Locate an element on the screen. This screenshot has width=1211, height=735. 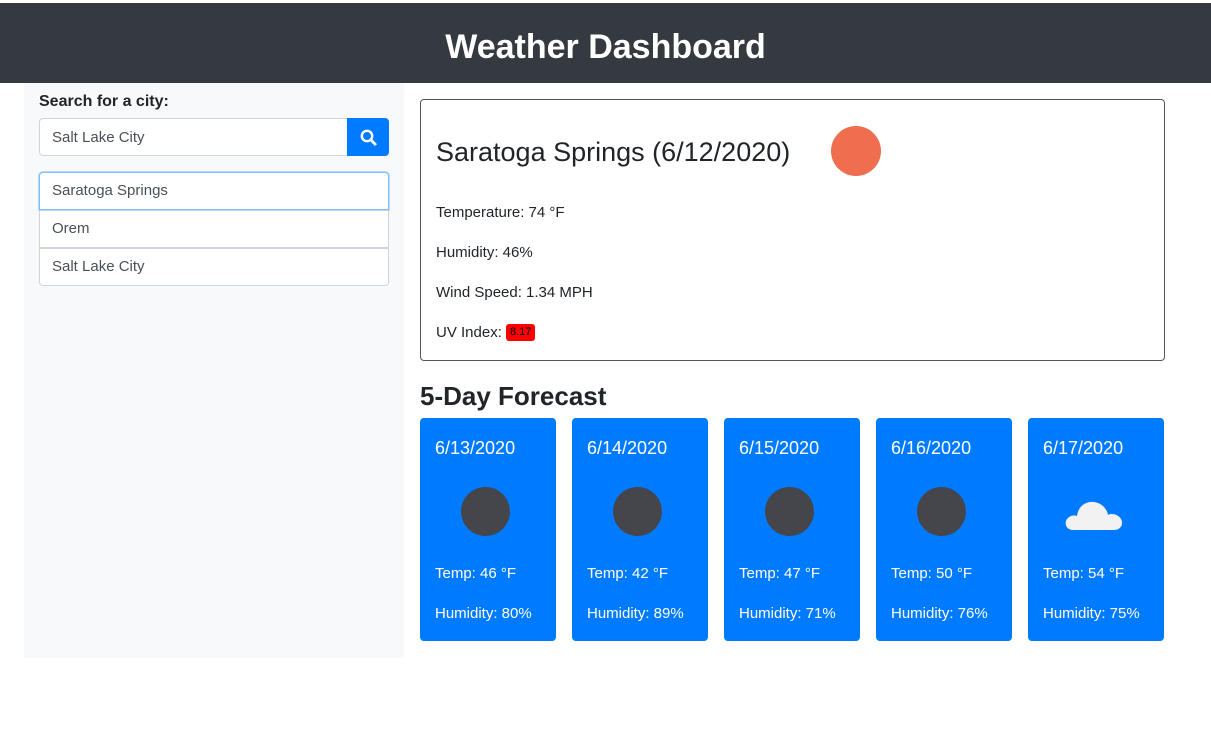
uv-index-row: UV Index: 8.17 is located at coordinates (486, 333).